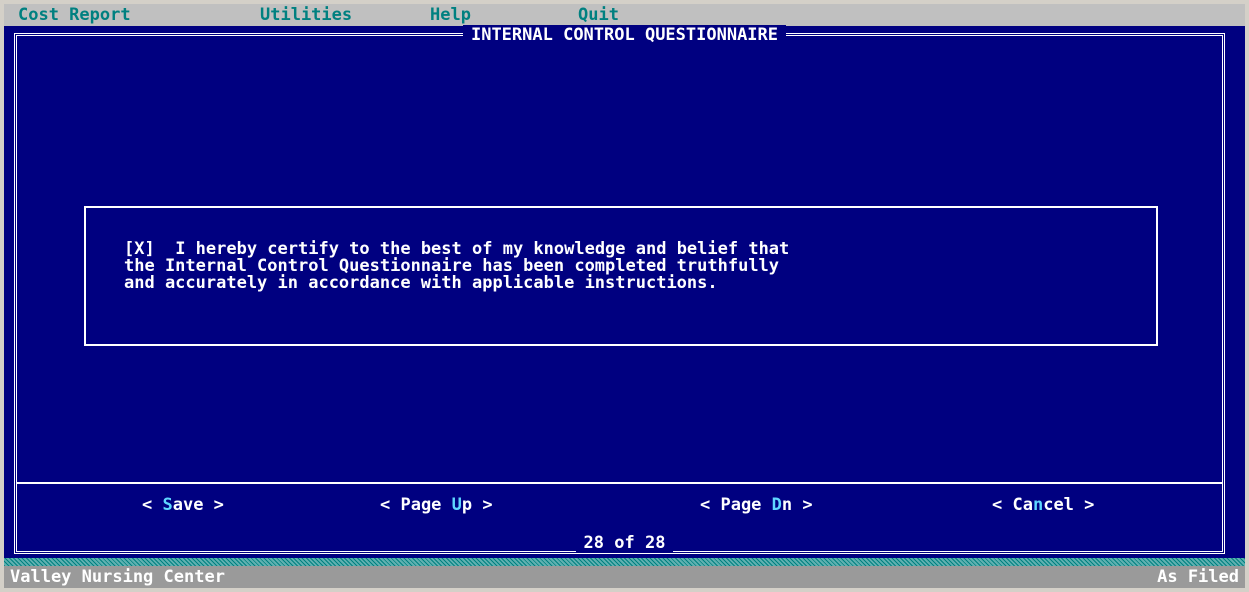  I want to click on page-down-button-post: n >, so click(797, 505).